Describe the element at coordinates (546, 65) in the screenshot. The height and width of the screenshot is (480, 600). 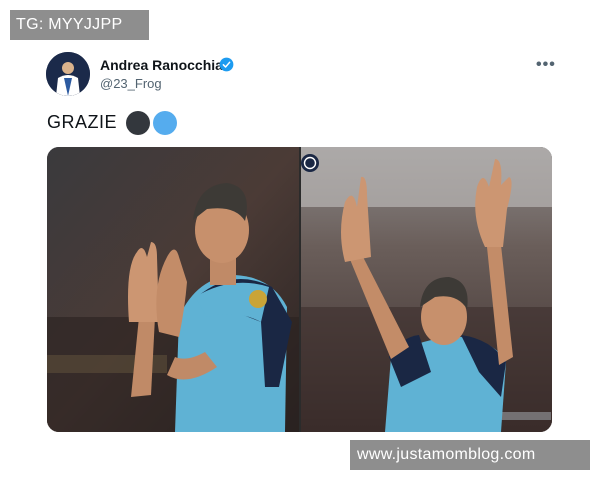
I see `more-options-icon: •••` at that location.